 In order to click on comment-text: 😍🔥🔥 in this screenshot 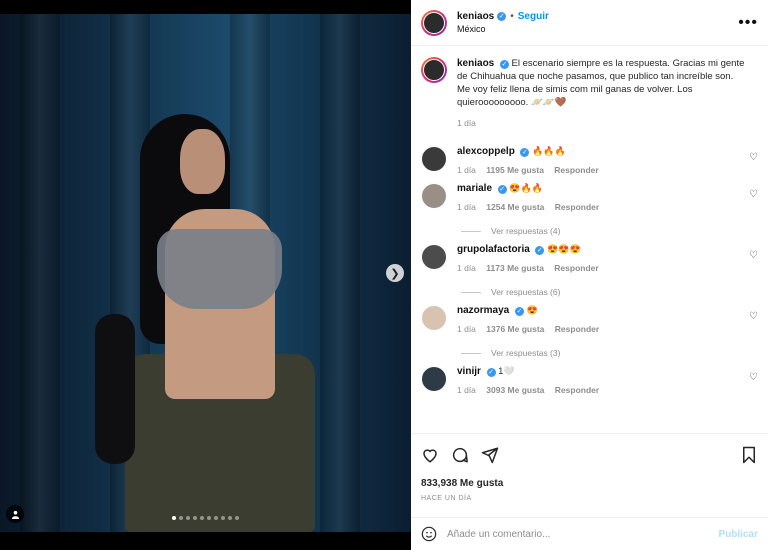, I will do `click(526, 188)`.